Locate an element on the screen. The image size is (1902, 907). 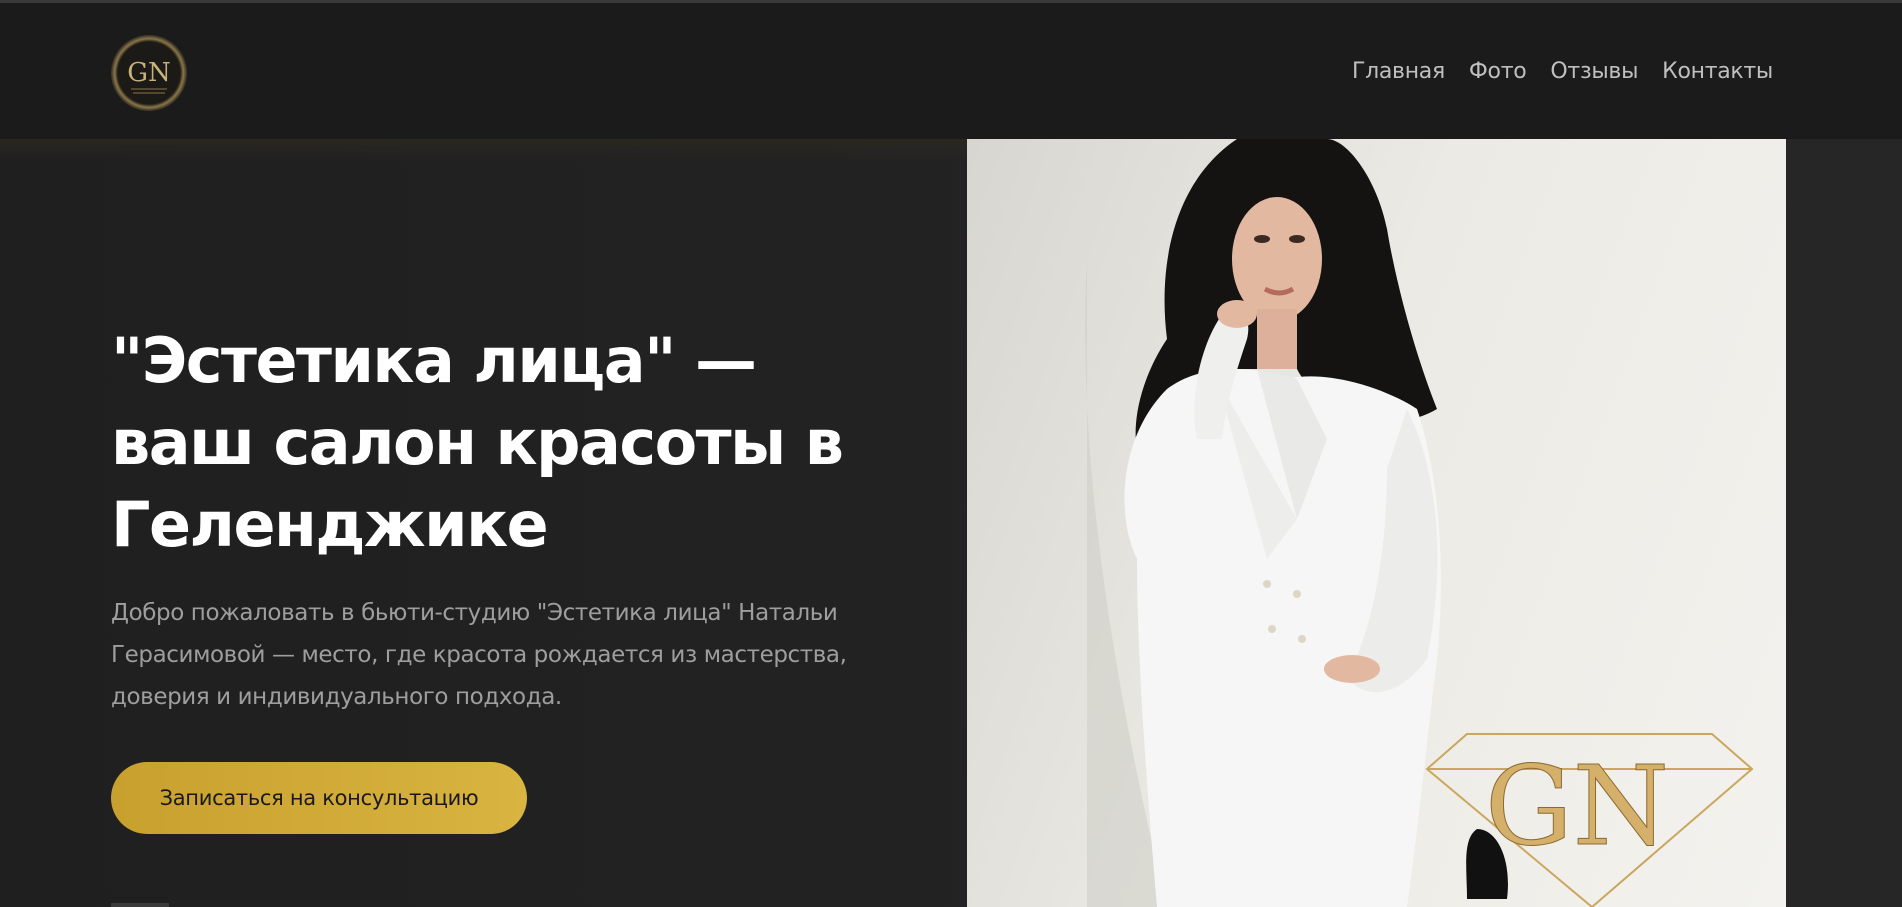
scroll-indicator is located at coordinates (140, 905).